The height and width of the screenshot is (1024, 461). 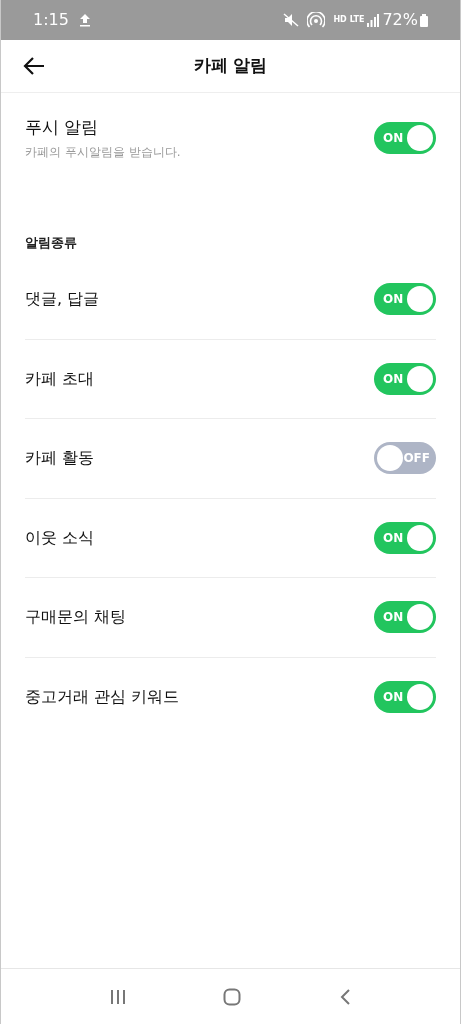 What do you see at coordinates (373, 20) in the screenshot?
I see `signal-icon` at bounding box center [373, 20].